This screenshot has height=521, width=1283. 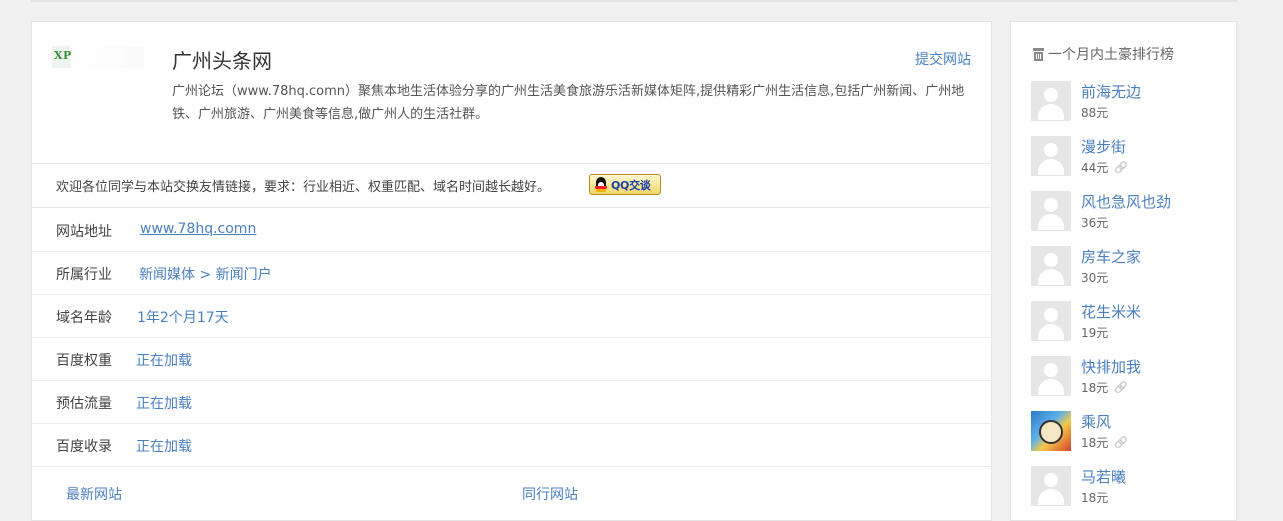 I want to click on rank-amount-row: 18元, so click(x=1094, y=497).